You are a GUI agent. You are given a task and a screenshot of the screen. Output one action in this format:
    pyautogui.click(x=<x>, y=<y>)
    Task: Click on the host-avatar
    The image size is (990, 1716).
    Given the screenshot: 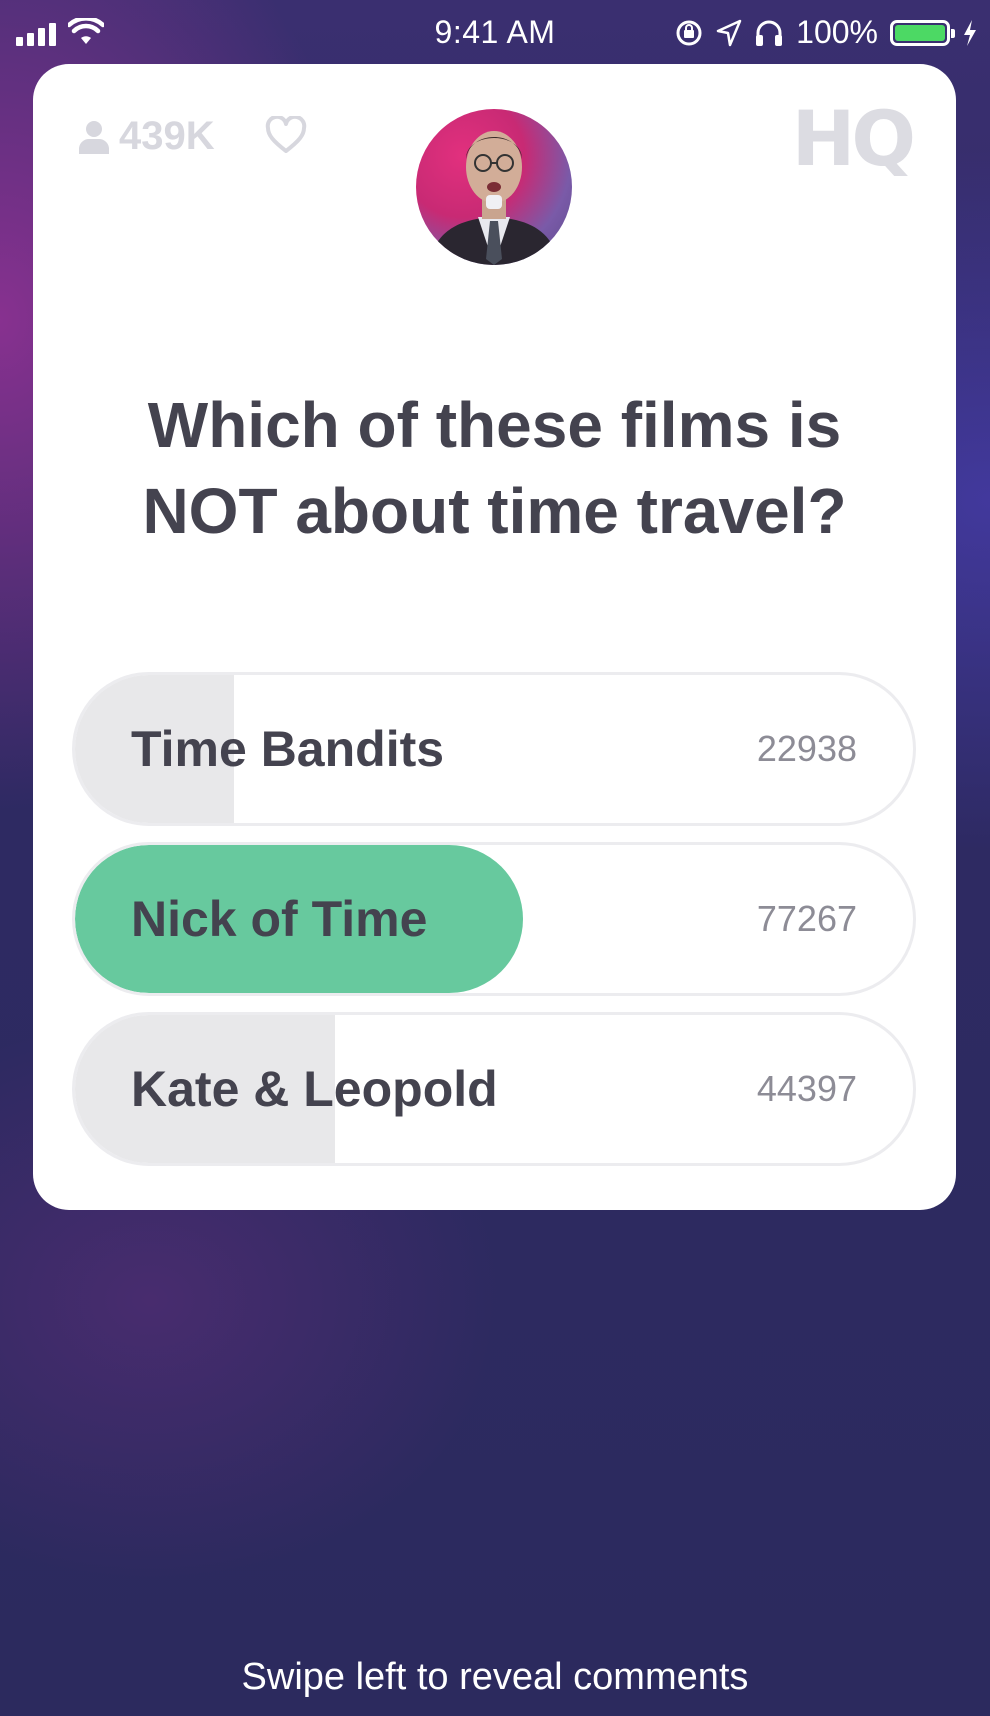 What is the action you would take?
    pyautogui.click(x=494, y=187)
    